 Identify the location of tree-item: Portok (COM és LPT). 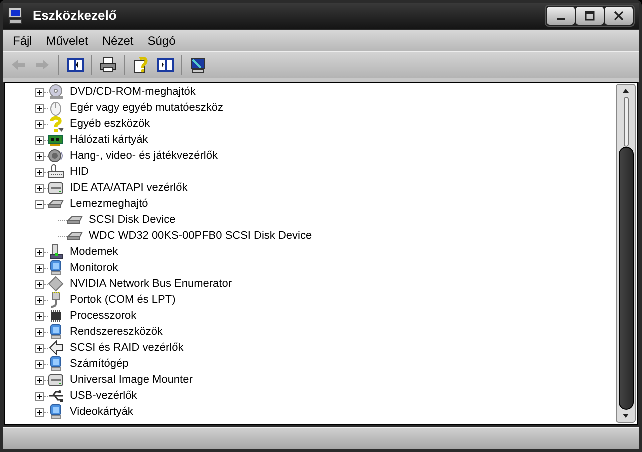
(123, 300).